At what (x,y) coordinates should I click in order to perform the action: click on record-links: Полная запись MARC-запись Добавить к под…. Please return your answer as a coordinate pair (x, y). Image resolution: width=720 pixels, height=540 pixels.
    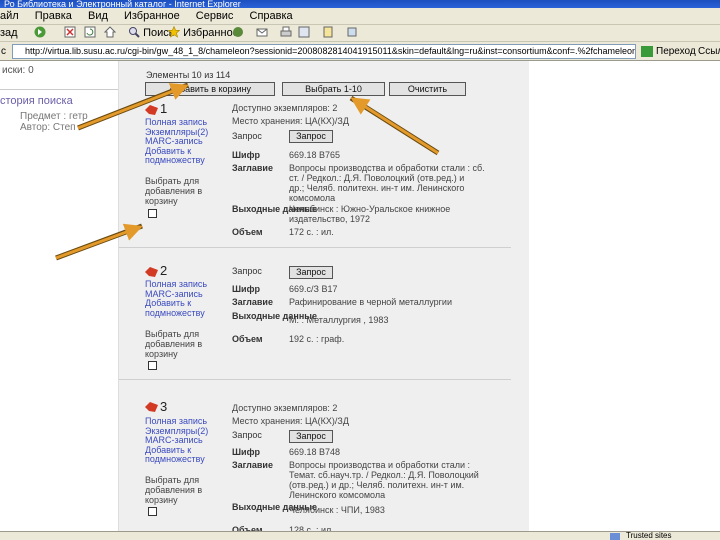
    Looking at the image, I should click on (176, 298).